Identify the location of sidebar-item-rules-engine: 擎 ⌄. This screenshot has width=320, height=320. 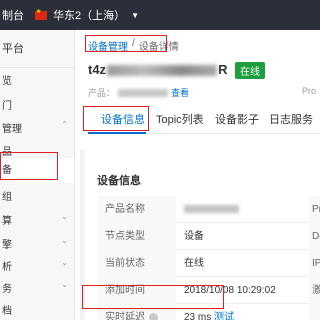
(37, 243).